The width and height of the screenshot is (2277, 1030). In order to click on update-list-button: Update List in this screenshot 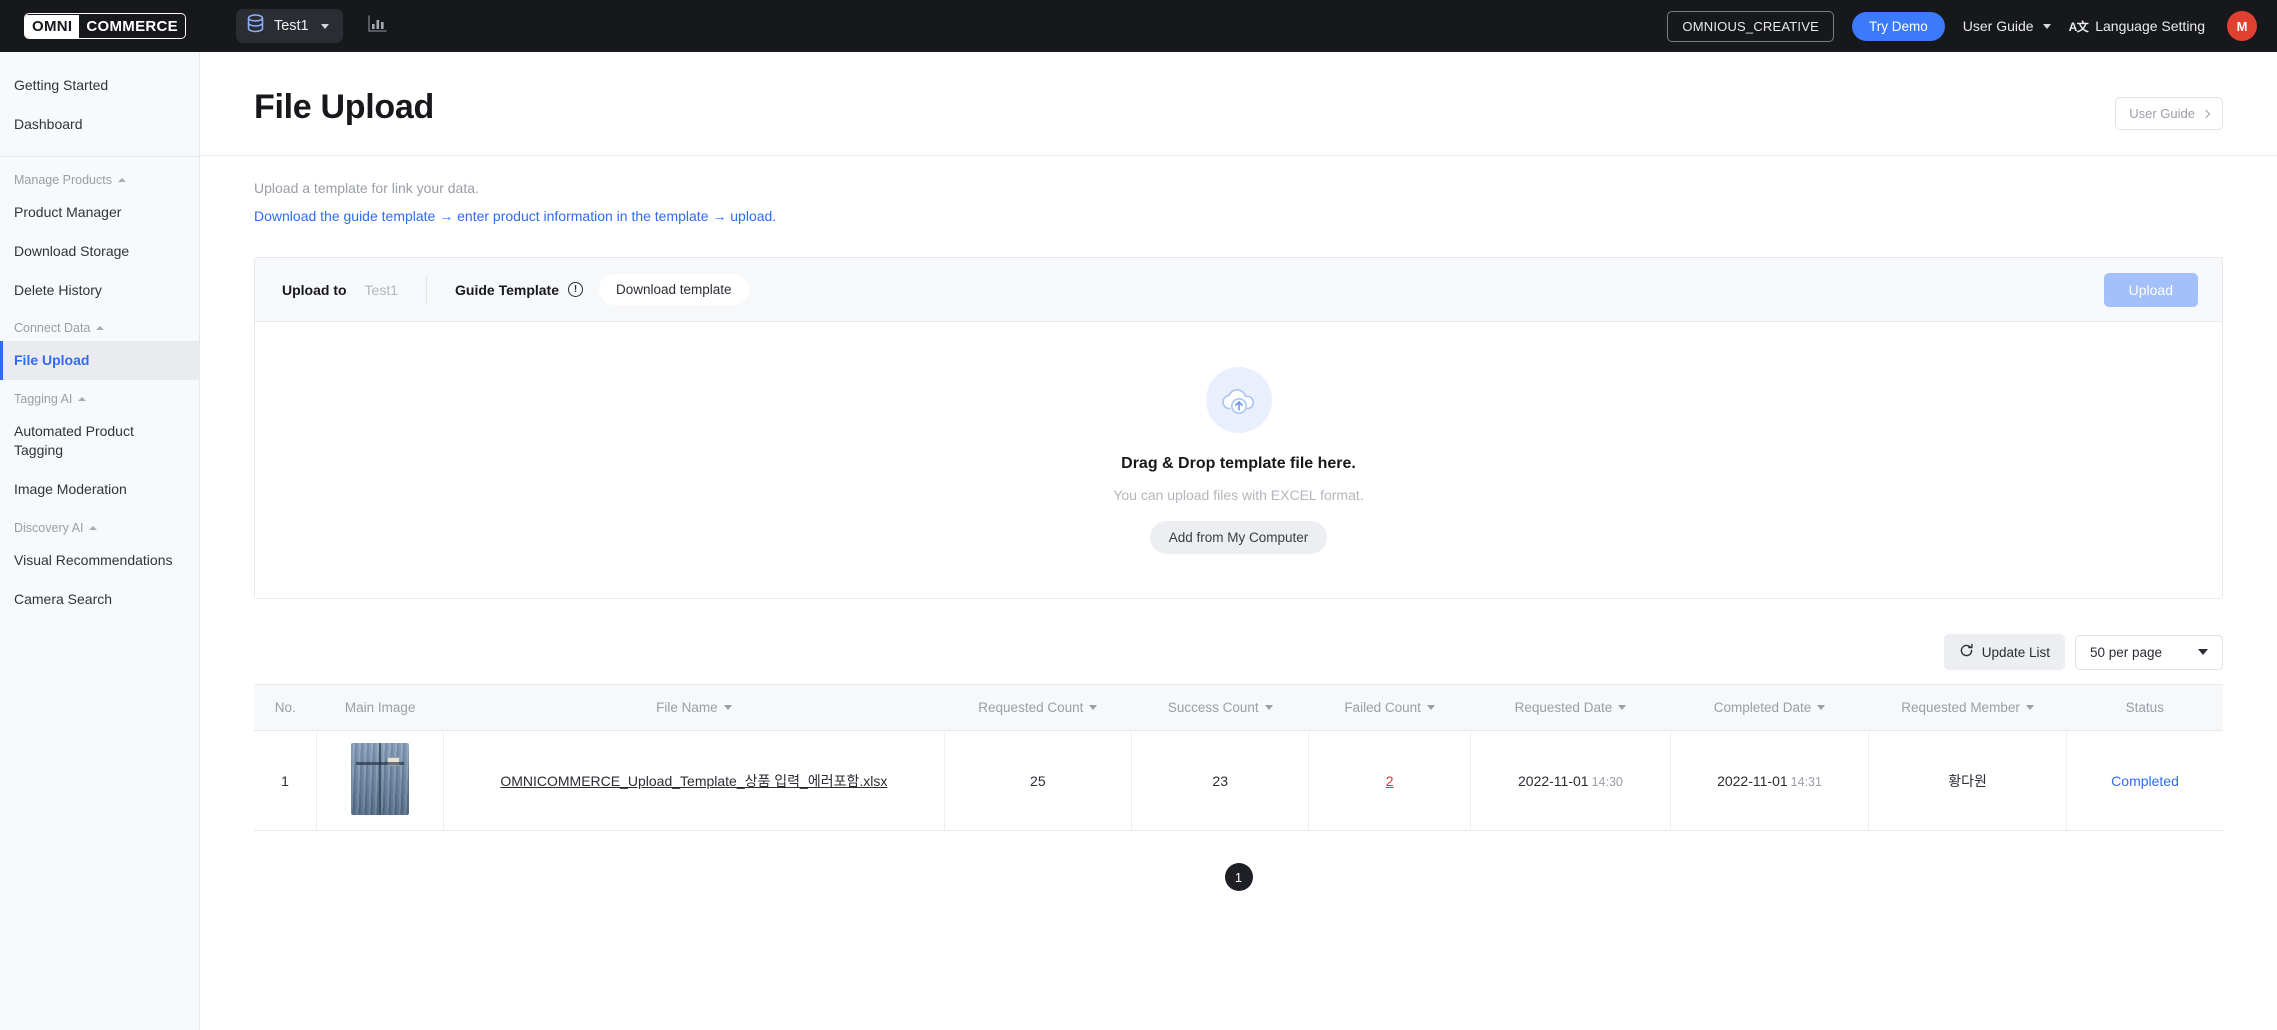, I will do `click(2004, 652)`.